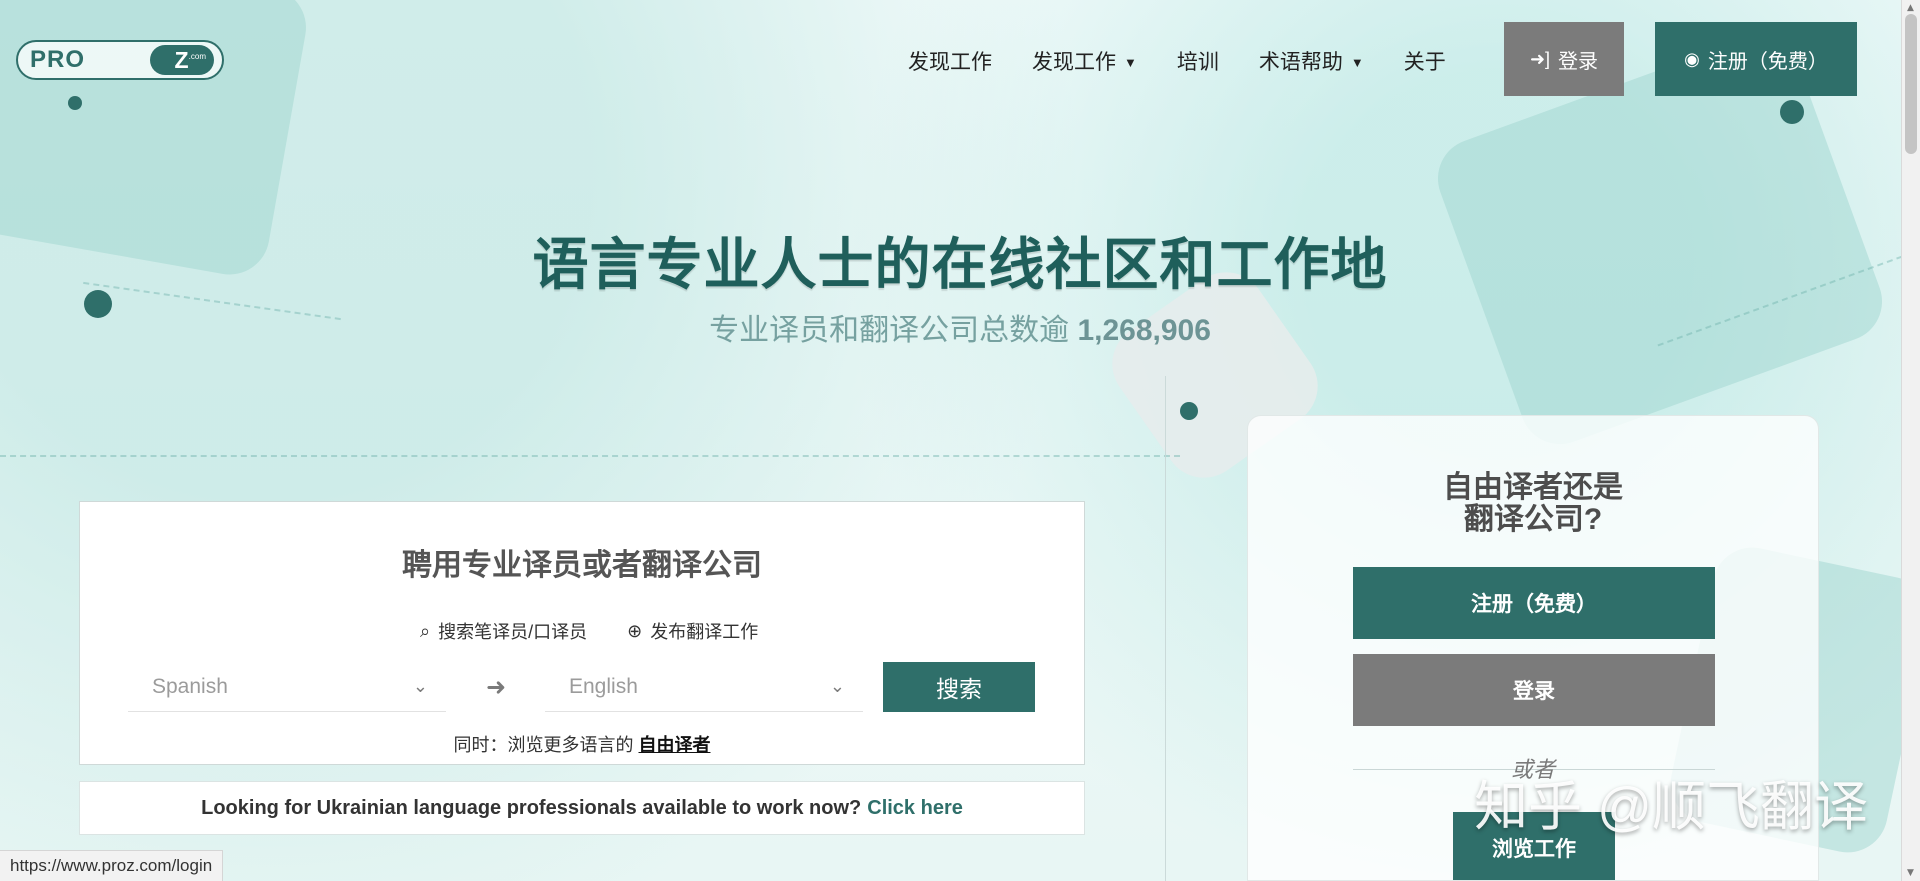 The width and height of the screenshot is (1920, 881). I want to click on nav-item-label: 关于, so click(1424, 62).